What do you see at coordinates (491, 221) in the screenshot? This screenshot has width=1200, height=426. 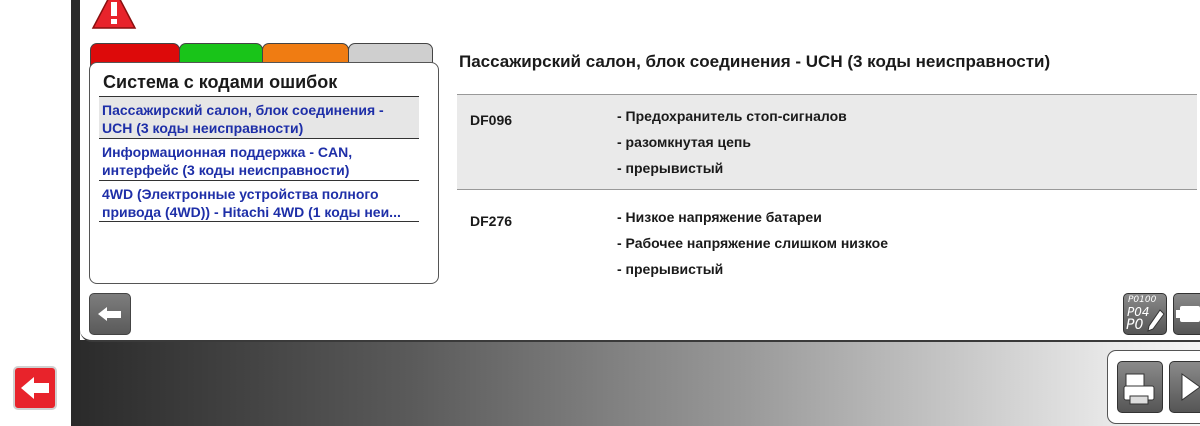 I see `fault-code: DF276` at bounding box center [491, 221].